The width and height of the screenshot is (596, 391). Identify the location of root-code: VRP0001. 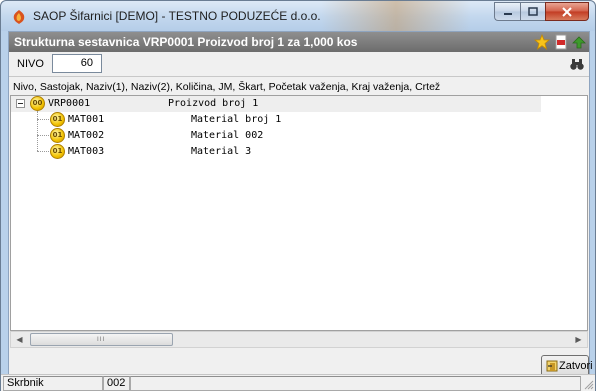
(69, 103).